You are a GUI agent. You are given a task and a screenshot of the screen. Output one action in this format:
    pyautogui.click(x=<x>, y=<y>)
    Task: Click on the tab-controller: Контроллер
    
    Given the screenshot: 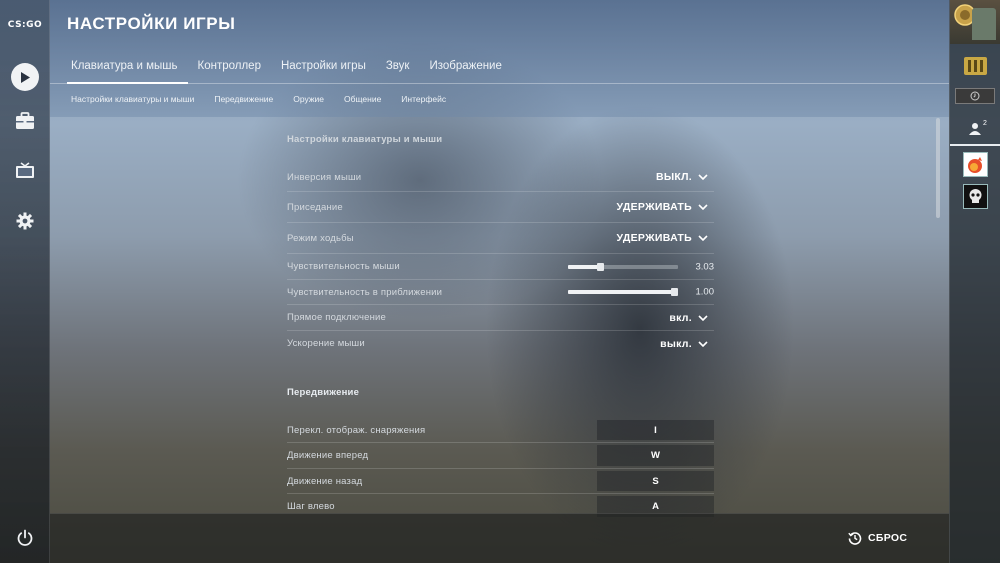 What is the action you would take?
    pyautogui.click(x=232, y=67)
    